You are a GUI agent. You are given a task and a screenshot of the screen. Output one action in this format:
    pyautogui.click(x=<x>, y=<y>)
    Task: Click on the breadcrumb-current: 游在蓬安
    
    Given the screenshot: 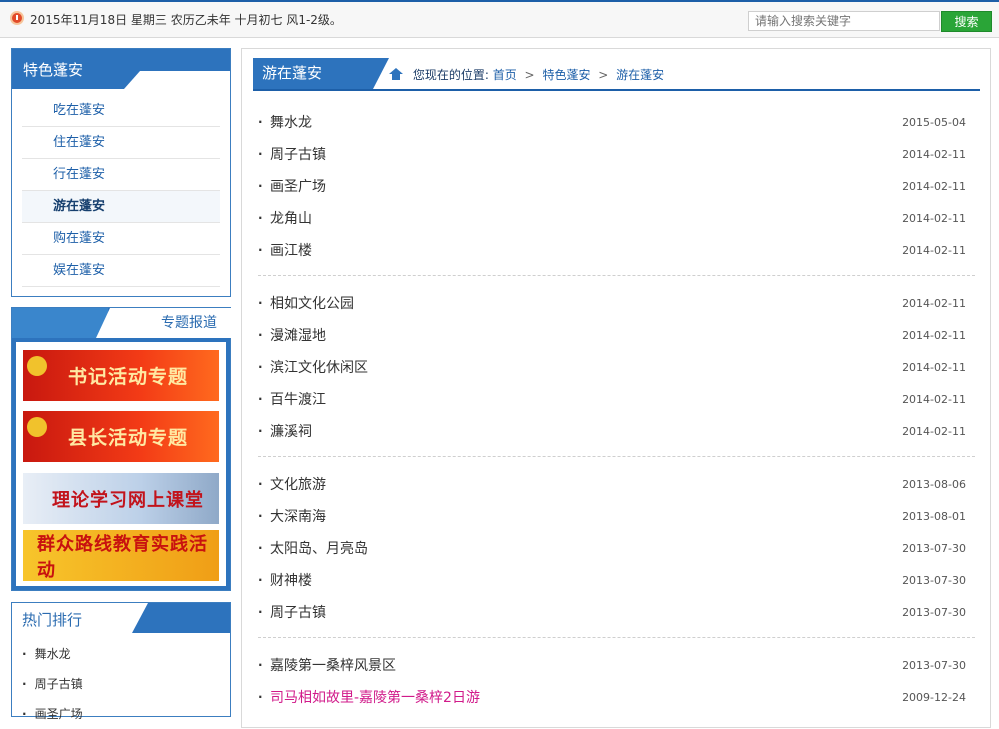 What is the action you would take?
    pyautogui.click(x=640, y=75)
    